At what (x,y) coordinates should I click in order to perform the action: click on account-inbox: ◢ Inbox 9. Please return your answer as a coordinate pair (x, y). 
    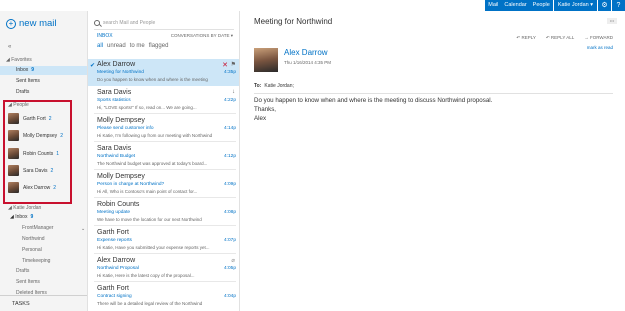
    Looking at the image, I should click on (21, 217).